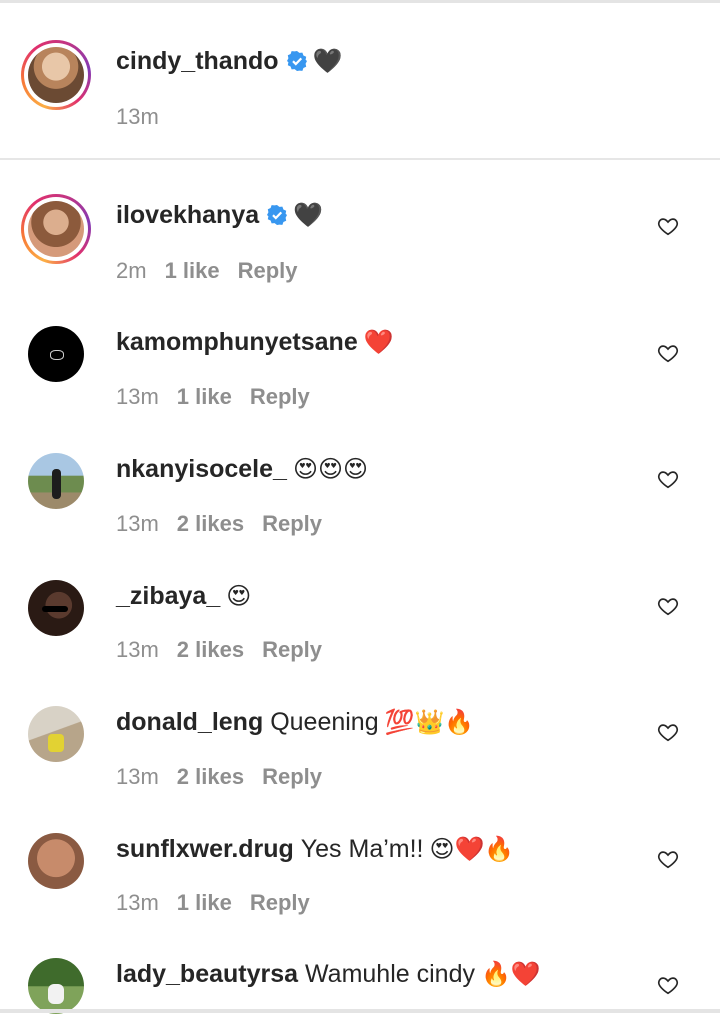 This screenshot has height=1014, width=720. What do you see at coordinates (187, 215) in the screenshot?
I see `comment-username: ilovekhanya` at bounding box center [187, 215].